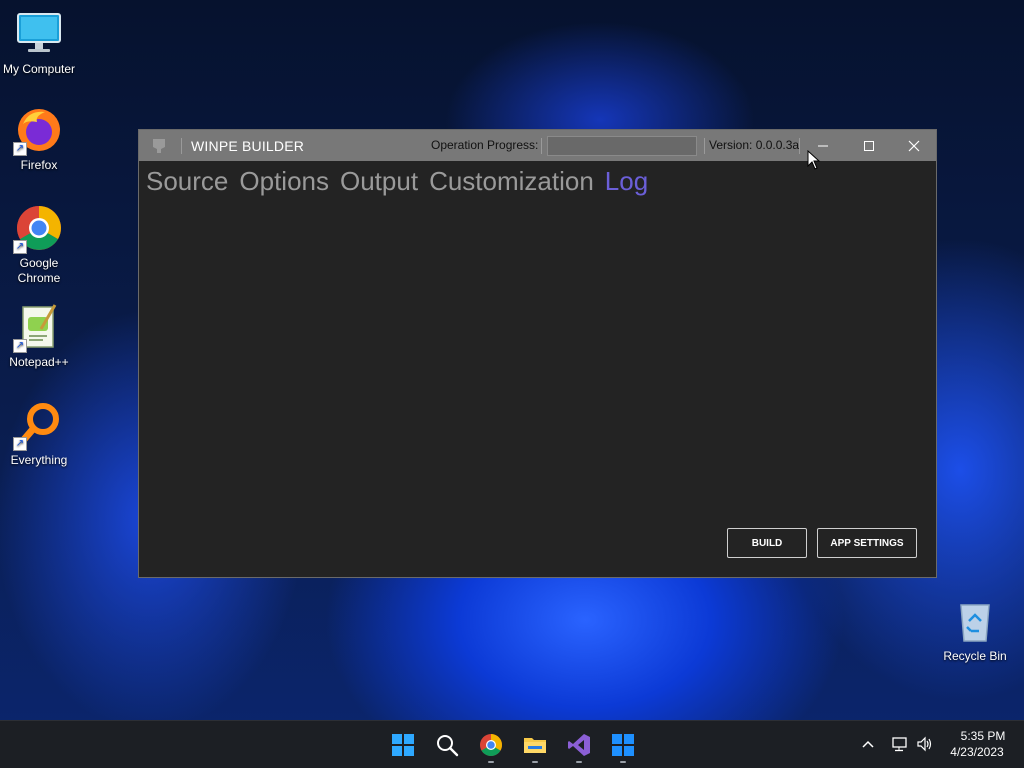 This screenshot has height=768, width=1024. I want to click on desktop-icon-label: Everything, so click(39, 460).